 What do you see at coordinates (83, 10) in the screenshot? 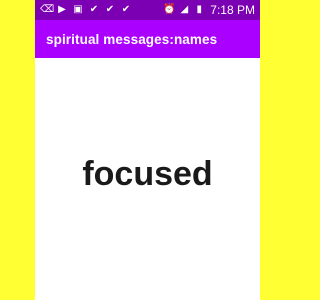
I see `notification-icons: ⌫ ▶ ▣ ✔ ✔ ✔` at bounding box center [83, 10].